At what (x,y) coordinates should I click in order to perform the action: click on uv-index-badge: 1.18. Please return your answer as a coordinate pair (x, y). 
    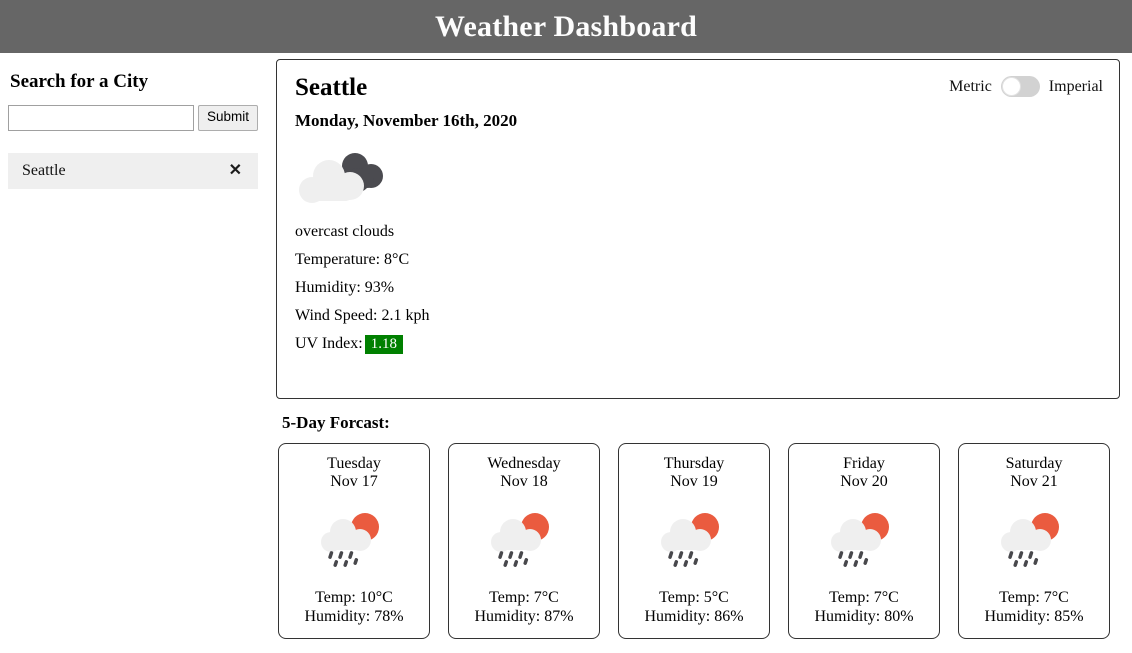
    Looking at the image, I should click on (383, 345).